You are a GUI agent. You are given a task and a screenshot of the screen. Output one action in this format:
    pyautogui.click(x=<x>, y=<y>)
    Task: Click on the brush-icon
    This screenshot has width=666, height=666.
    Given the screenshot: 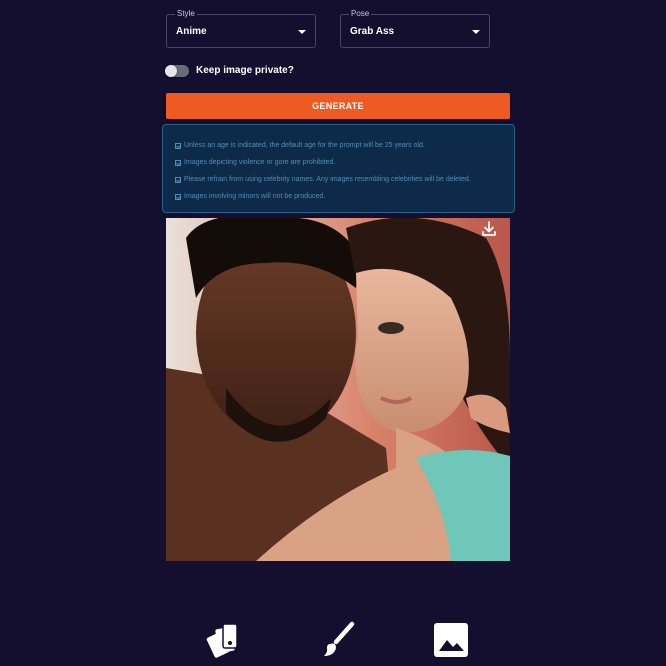 What is the action you would take?
    pyautogui.click(x=338, y=640)
    